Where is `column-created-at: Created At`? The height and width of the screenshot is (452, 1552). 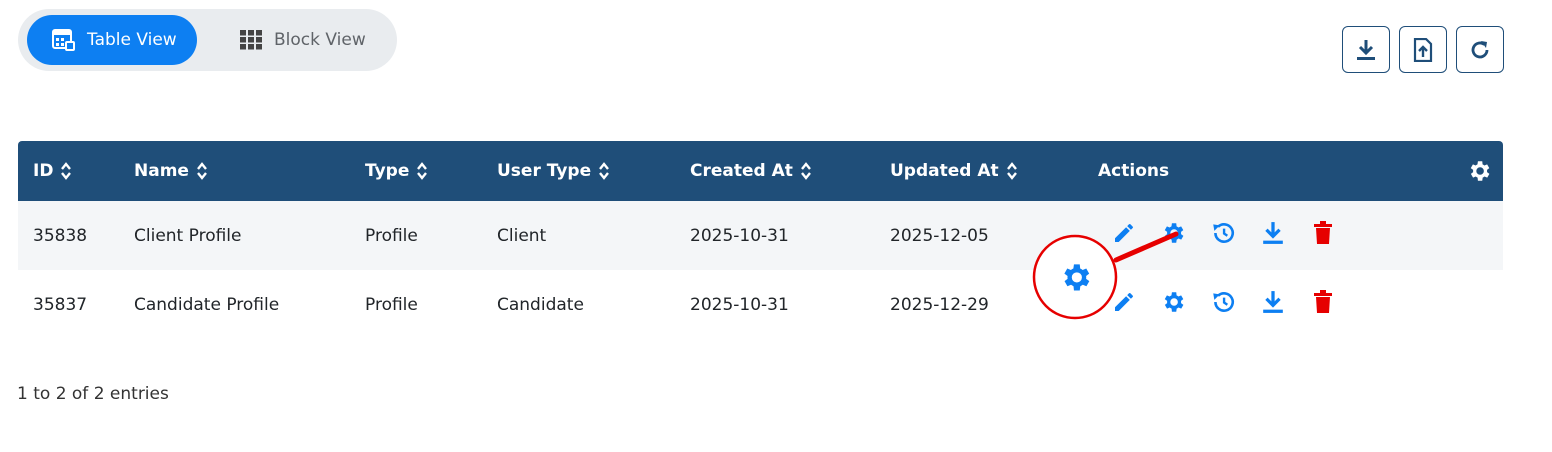
column-created-at: Created At is located at coordinates (751, 171).